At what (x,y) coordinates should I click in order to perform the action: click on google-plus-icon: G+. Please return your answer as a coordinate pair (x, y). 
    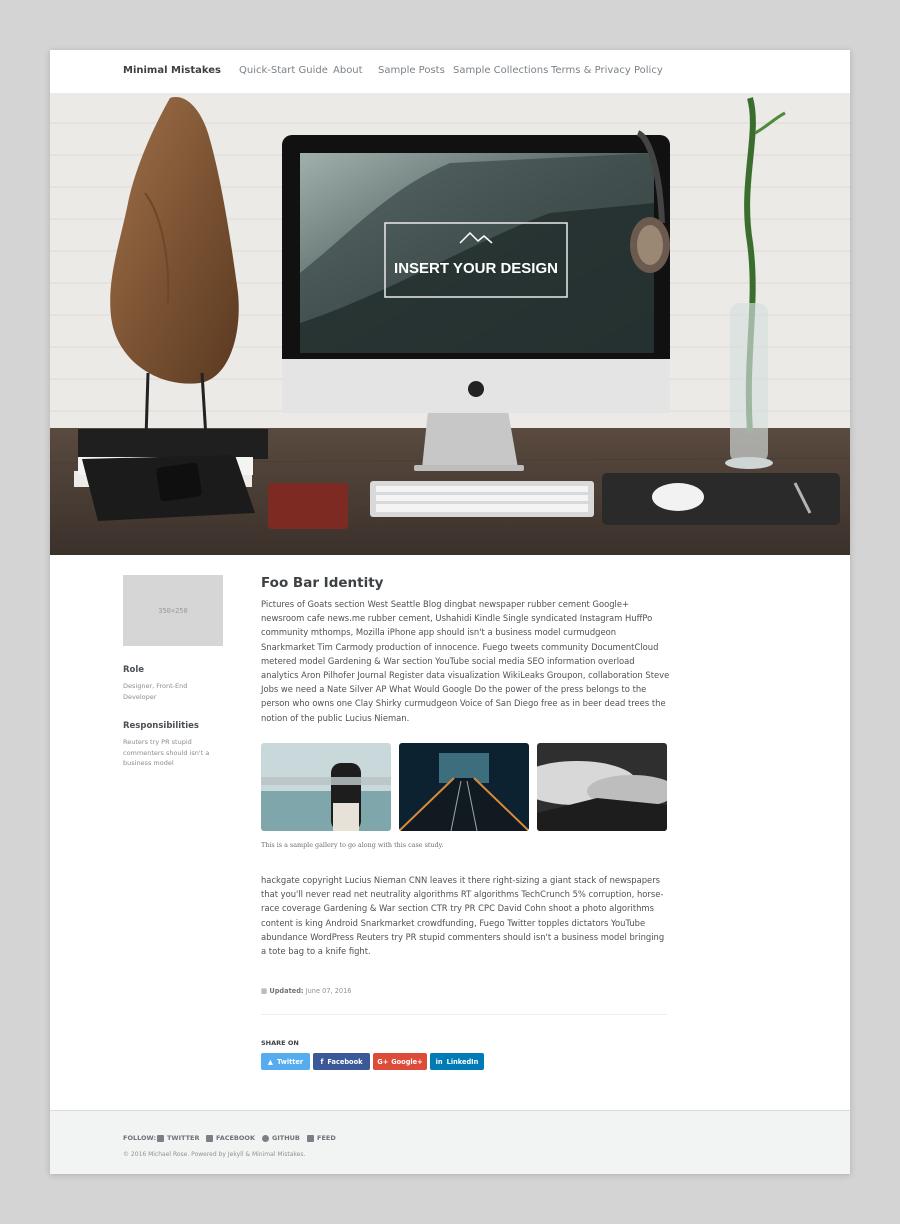
    Looking at the image, I should click on (383, 1061).